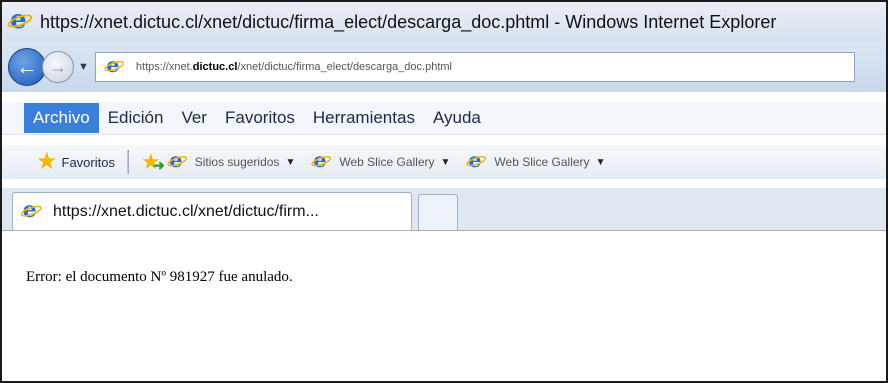 The height and width of the screenshot is (383, 888). Describe the element at coordinates (542, 162) in the screenshot. I see `web-slice-gallery-label-2: Web Slice Gallery` at that location.